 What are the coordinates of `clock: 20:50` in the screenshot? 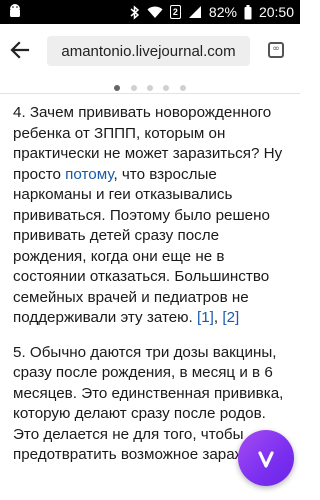 It's located at (276, 12).